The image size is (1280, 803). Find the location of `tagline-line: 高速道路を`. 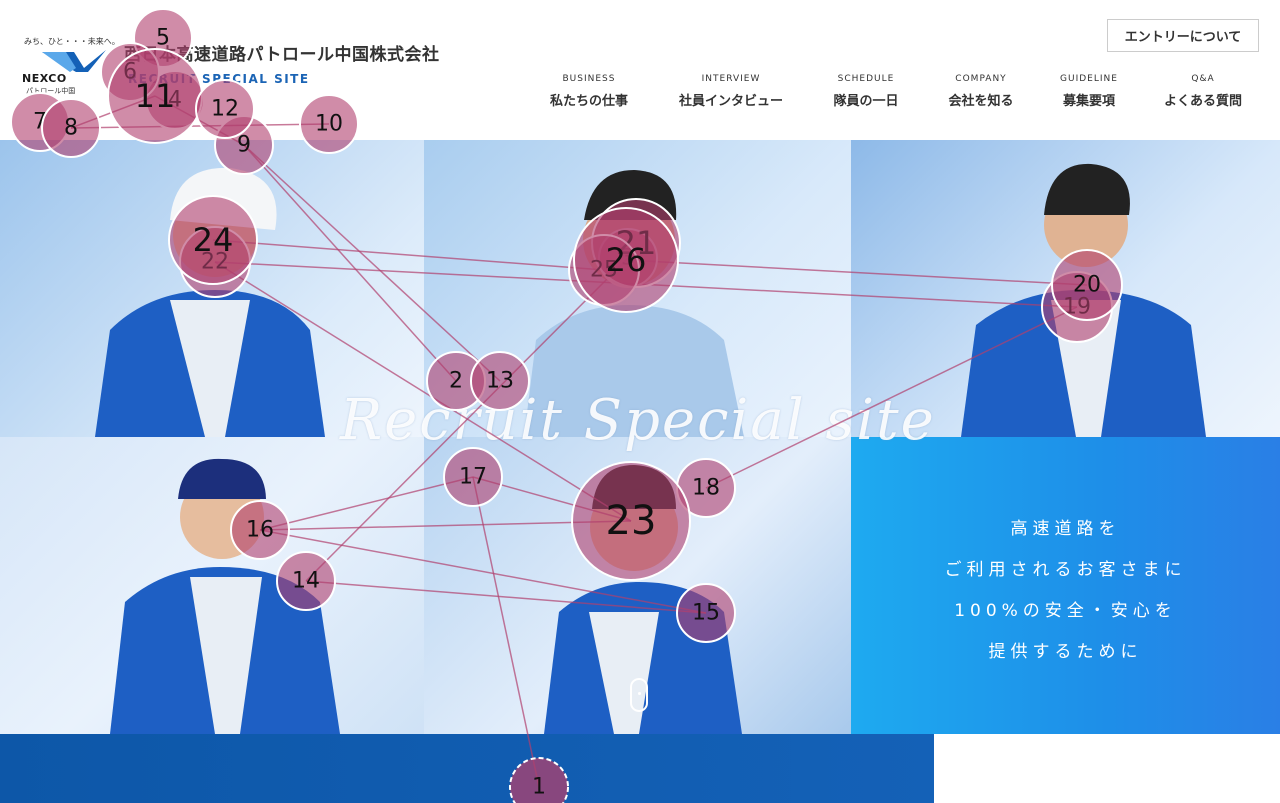

tagline-line: 高速道路を is located at coordinates (1065, 529).